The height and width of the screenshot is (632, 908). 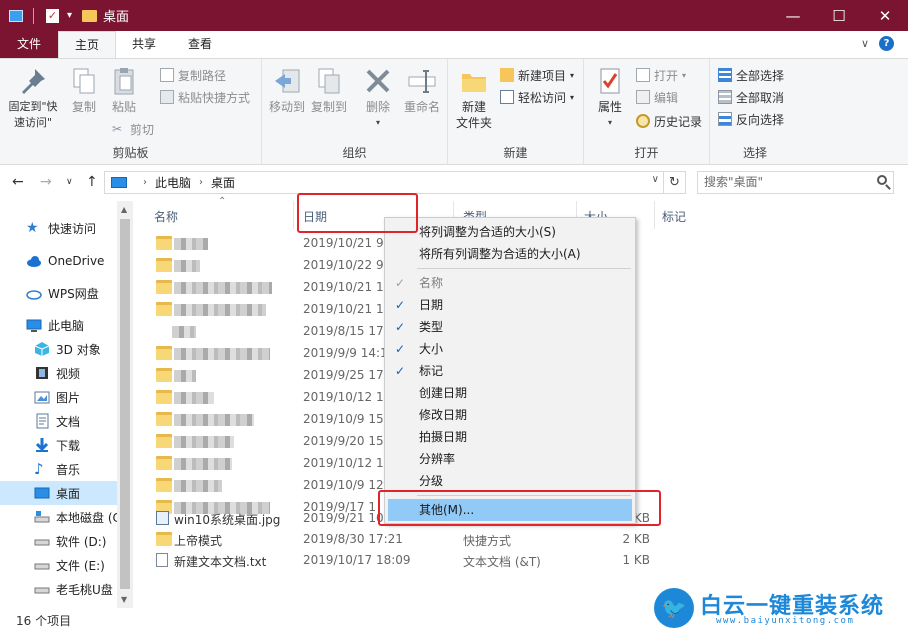 I want to click on back-arrow-icon: ←, so click(x=18, y=182).